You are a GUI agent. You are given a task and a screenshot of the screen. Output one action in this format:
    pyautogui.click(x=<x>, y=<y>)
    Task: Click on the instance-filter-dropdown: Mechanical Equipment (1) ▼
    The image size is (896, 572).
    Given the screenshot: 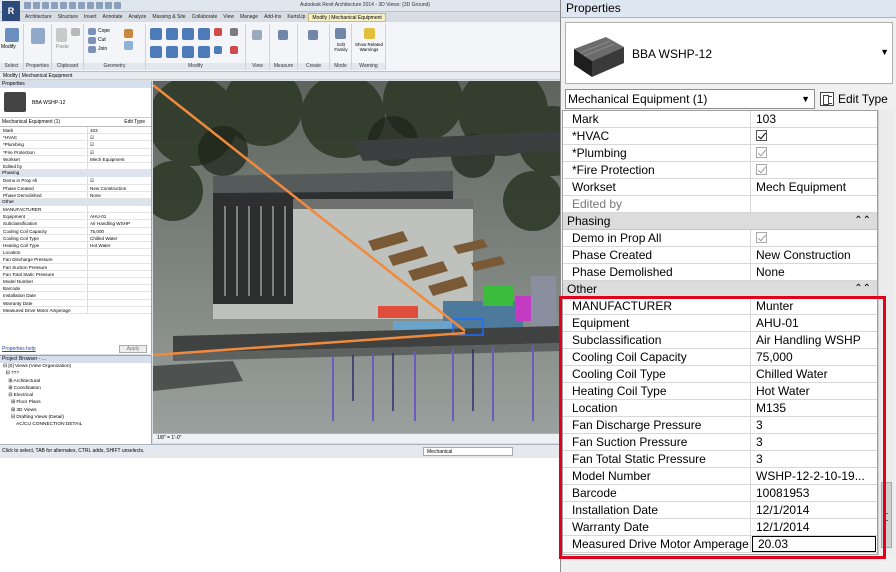 What is the action you would take?
    pyautogui.click(x=690, y=99)
    